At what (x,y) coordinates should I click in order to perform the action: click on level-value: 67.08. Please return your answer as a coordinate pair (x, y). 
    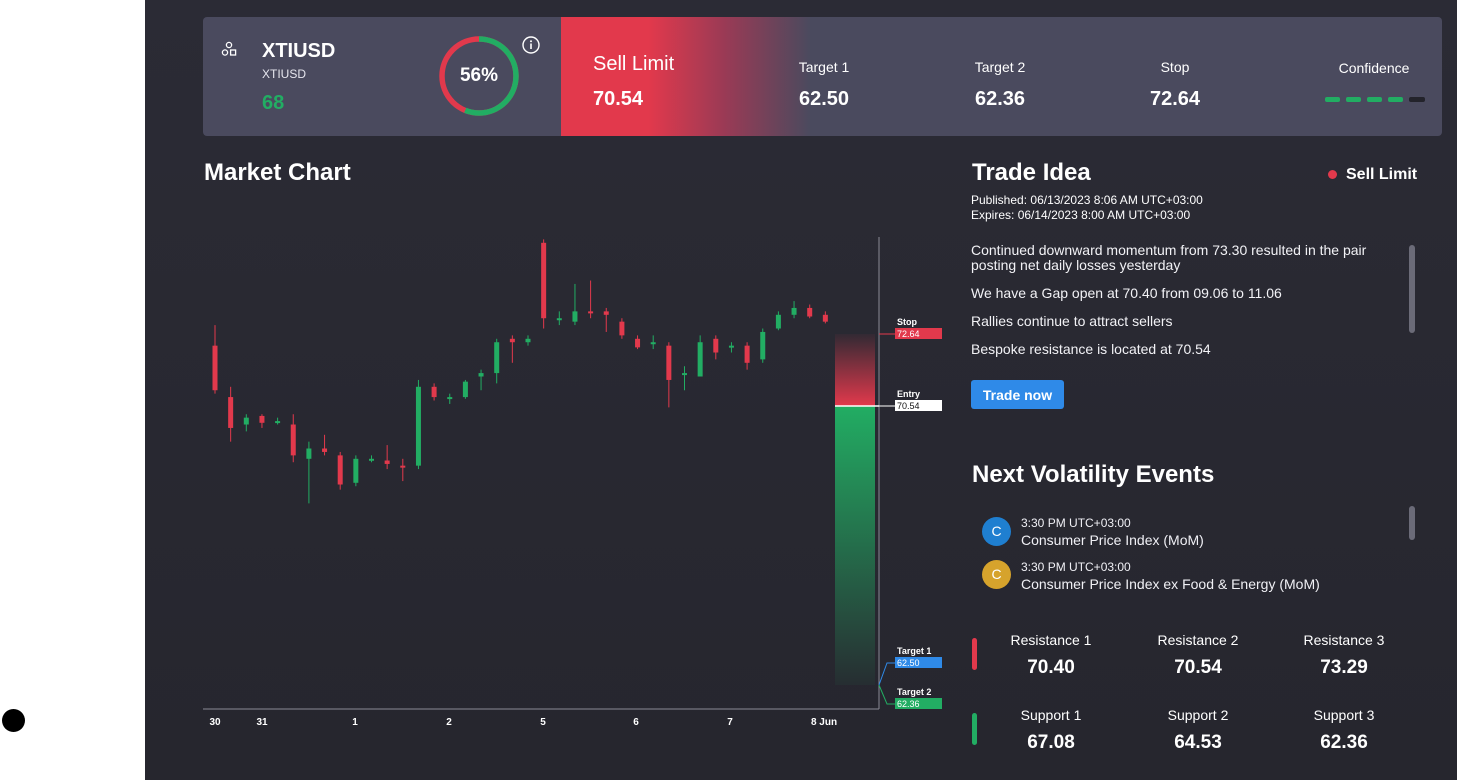
    Looking at the image, I should click on (1051, 742).